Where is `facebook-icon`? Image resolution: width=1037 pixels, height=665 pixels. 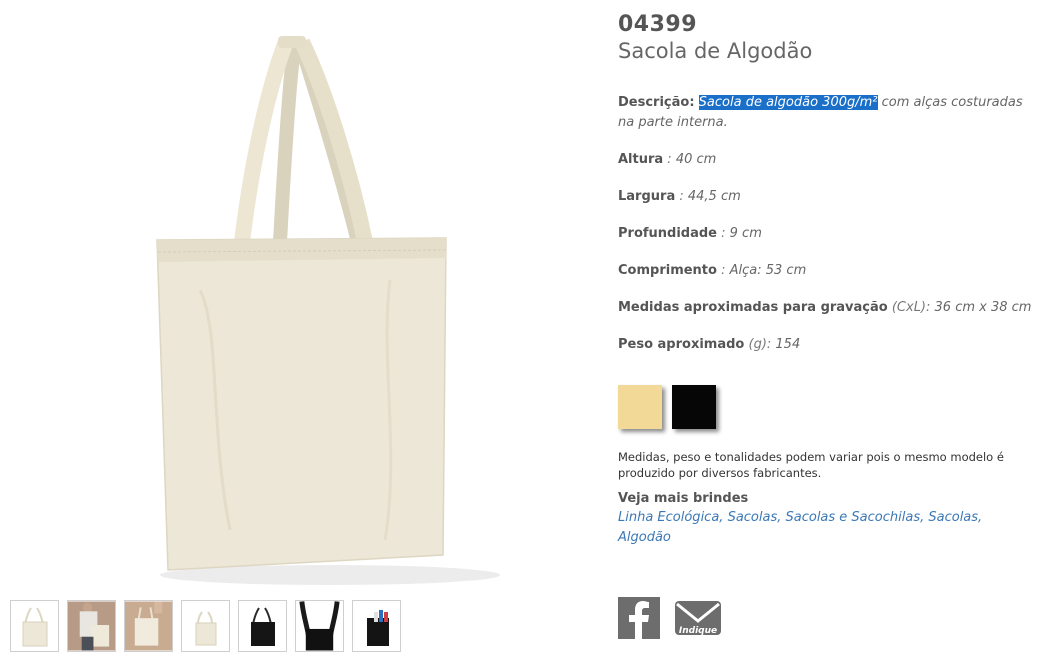 facebook-icon is located at coordinates (639, 618).